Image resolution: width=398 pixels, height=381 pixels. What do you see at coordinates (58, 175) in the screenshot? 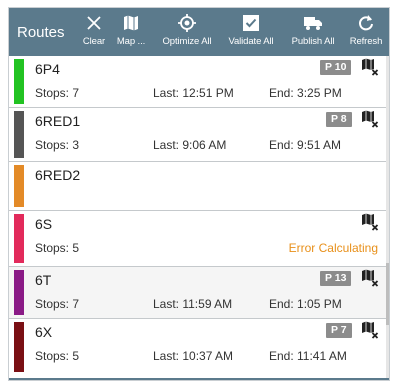
I see `route-name: 6RED2` at bounding box center [58, 175].